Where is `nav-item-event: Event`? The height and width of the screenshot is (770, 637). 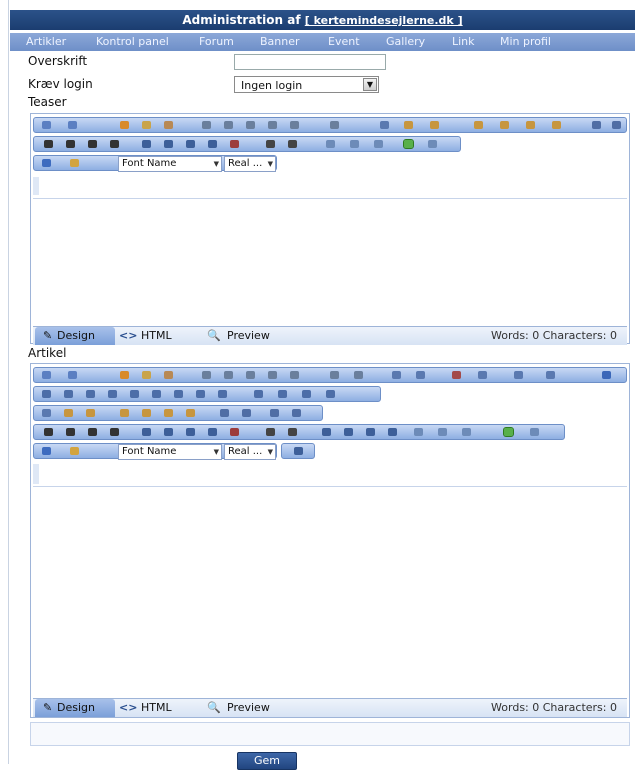 nav-item-event: Event is located at coordinates (344, 42).